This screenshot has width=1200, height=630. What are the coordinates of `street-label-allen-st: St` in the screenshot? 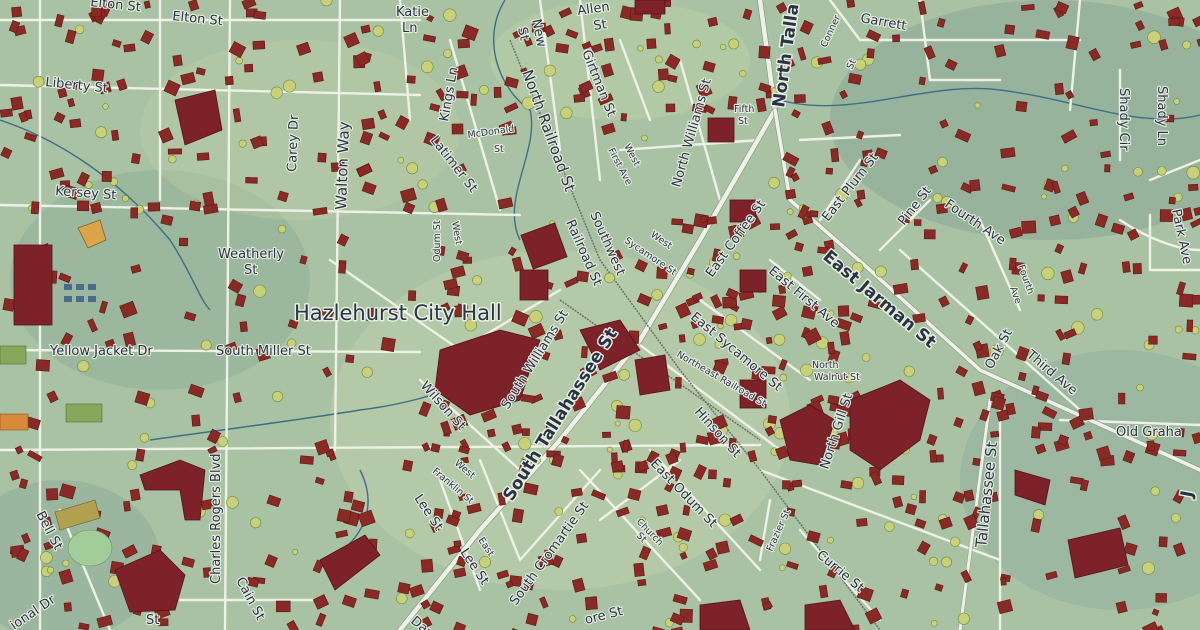 It's located at (599, 25).